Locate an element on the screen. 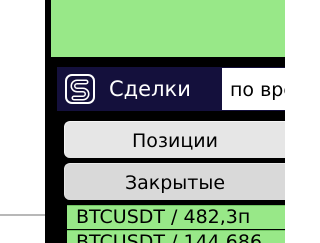  list-item: BTCUSDT / 144,686 is located at coordinates (176, 236).